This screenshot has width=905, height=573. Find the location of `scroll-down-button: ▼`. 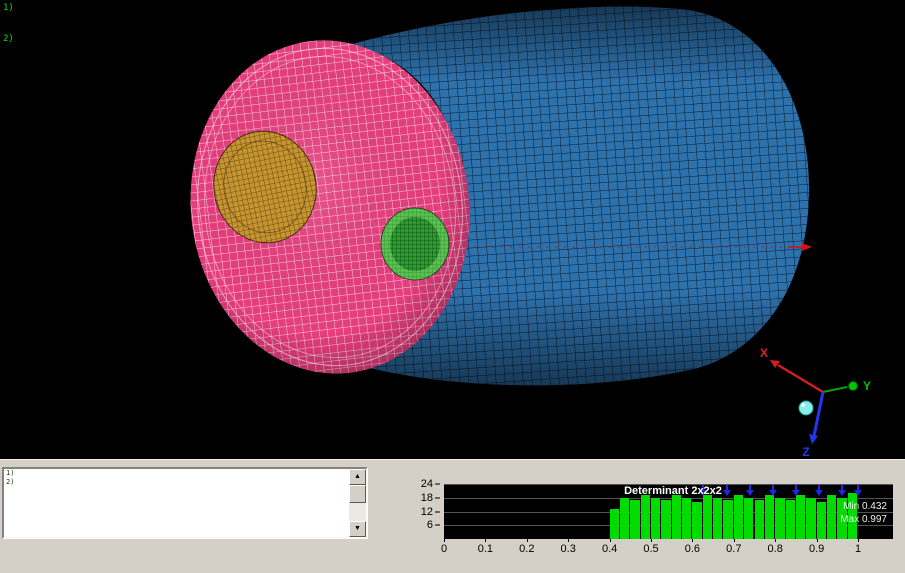

scroll-down-button: ▼ is located at coordinates (357, 529).